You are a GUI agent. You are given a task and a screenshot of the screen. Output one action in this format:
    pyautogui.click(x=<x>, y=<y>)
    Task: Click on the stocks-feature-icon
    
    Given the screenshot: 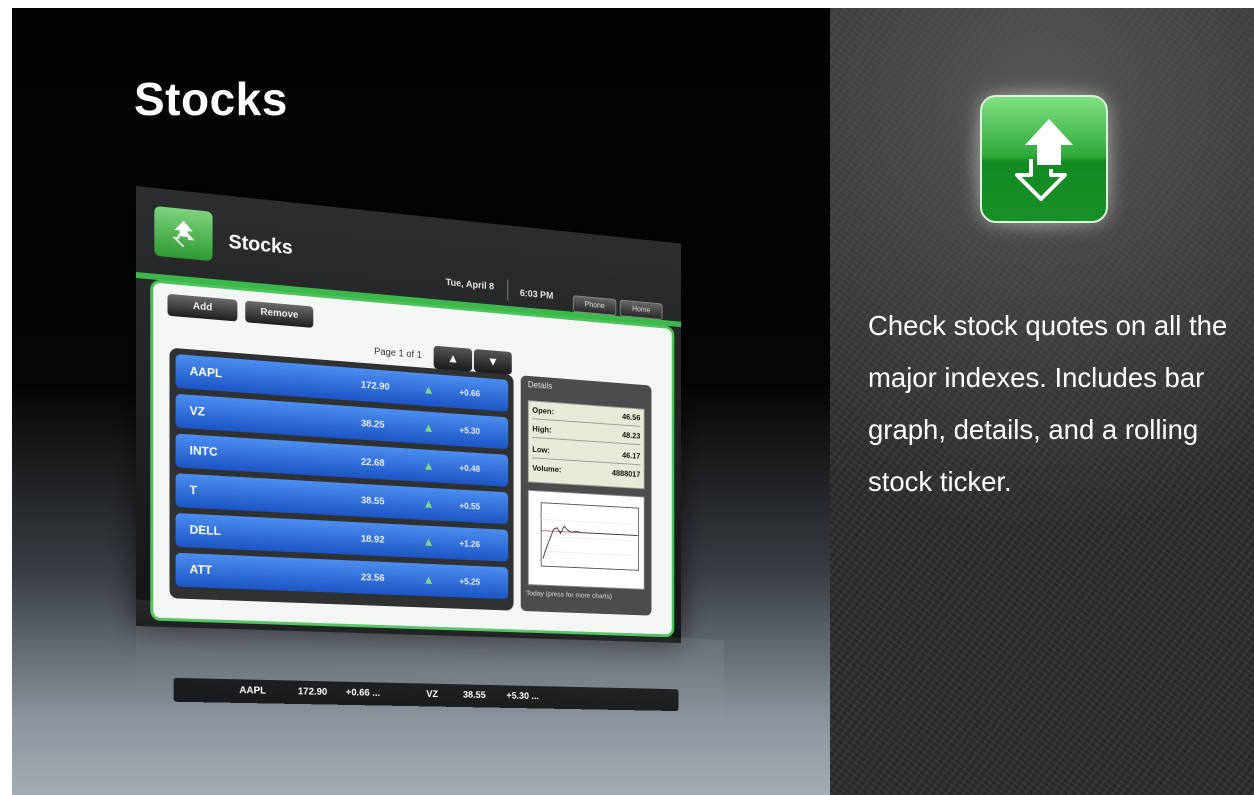 What is the action you would take?
    pyautogui.click(x=1044, y=159)
    